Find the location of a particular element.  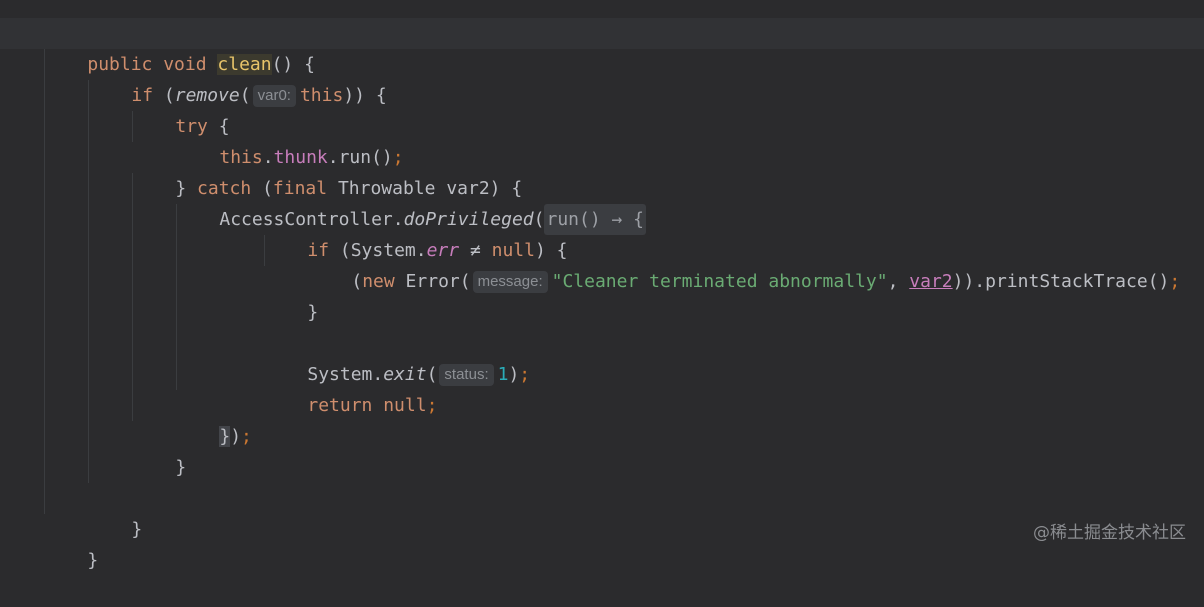

parameter-hint: status: is located at coordinates (466, 375).